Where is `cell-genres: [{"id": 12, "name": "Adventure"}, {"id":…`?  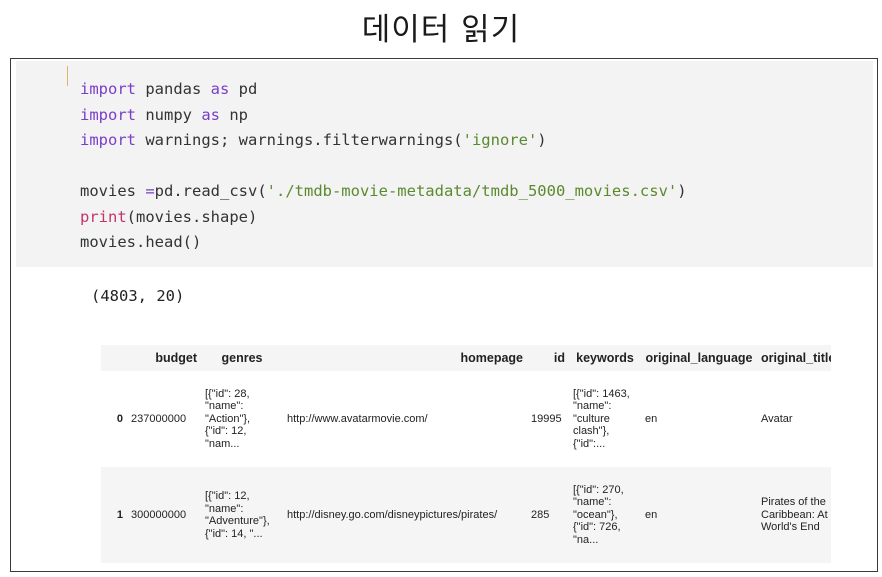 cell-genres: [{"id": 12, "name": "Adventure"}, {"id":… is located at coordinates (242, 515).